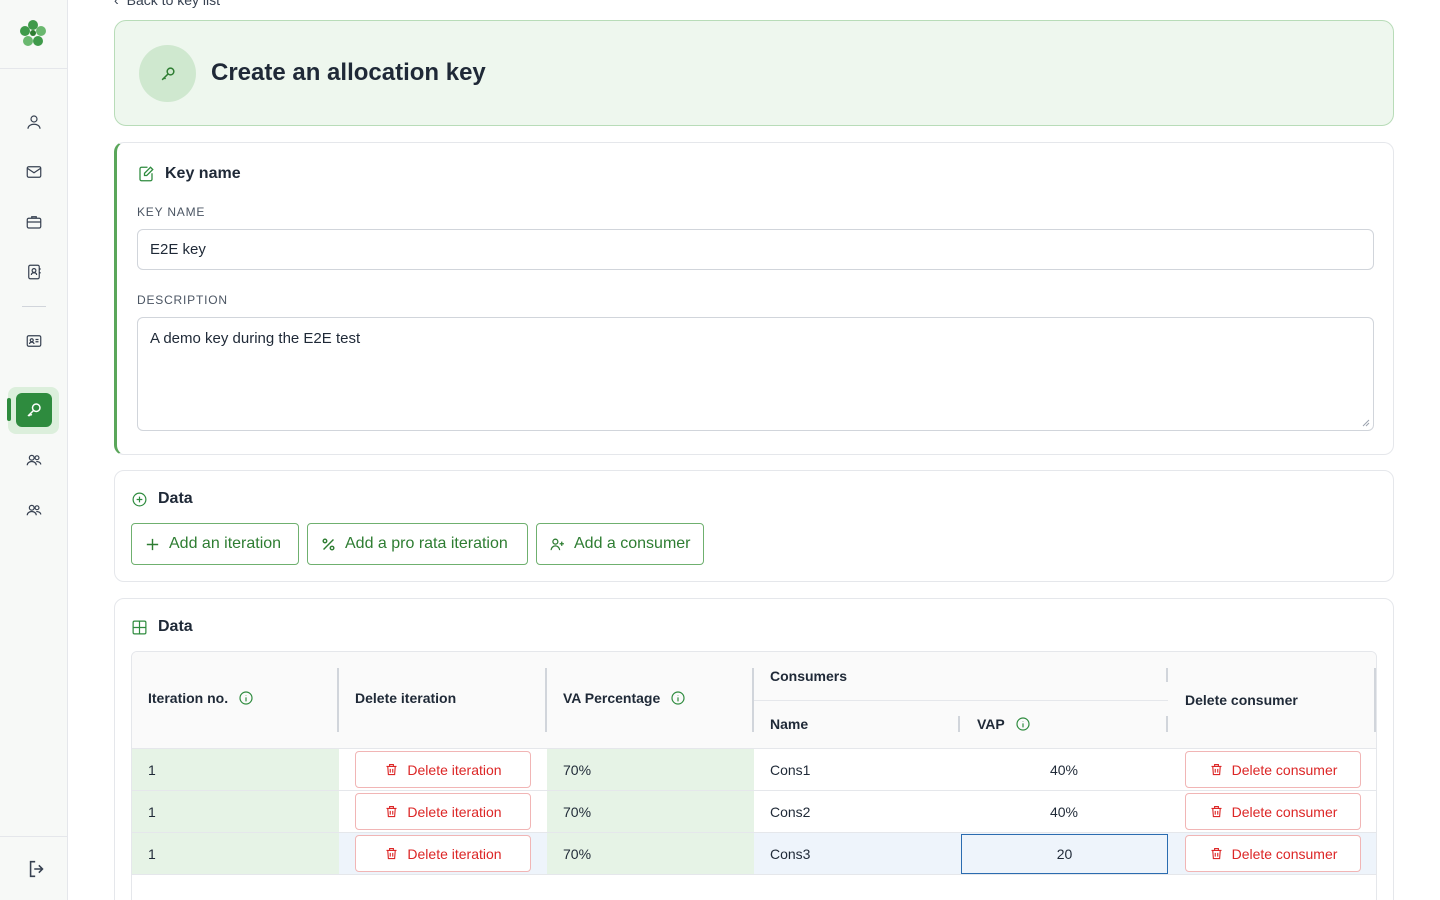 This screenshot has height=900, width=1440. What do you see at coordinates (755, 249) in the screenshot?
I see `key-name-input: E2E key` at bounding box center [755, 249].